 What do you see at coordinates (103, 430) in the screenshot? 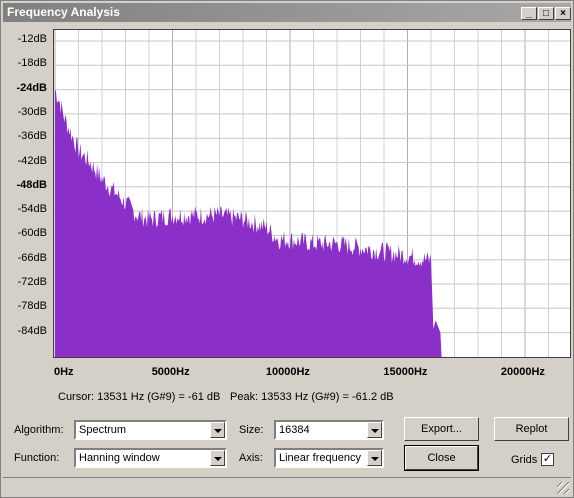
I see `algorithm-value: Spectrum` at bounding box center [103, 430].